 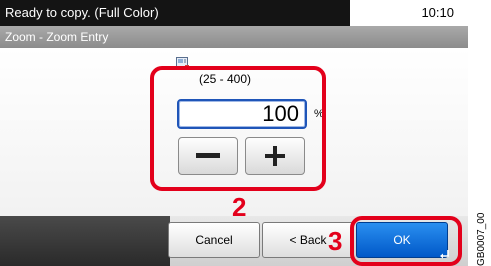 What do you see at coordinates (335, 241) in the screenshot?
I see `callout-step-3: 3` at bounding box center [335, 241].